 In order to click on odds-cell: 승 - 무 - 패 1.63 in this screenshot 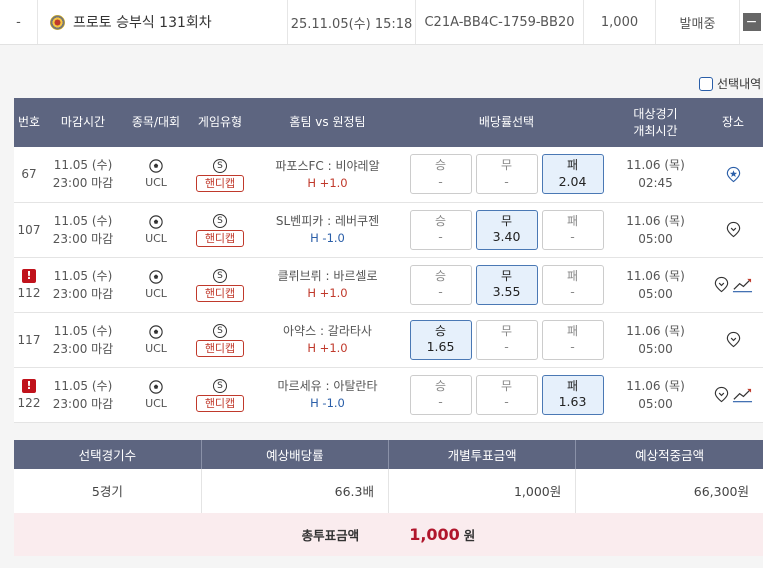, I will do `click(506, 395)`.